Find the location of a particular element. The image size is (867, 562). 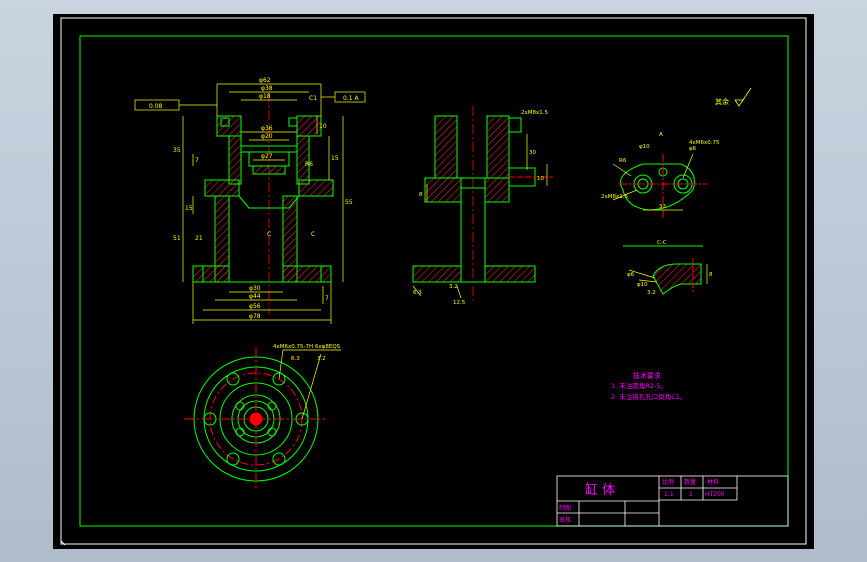

dim-phi27: φ27 is located at coordinates (267, 156).